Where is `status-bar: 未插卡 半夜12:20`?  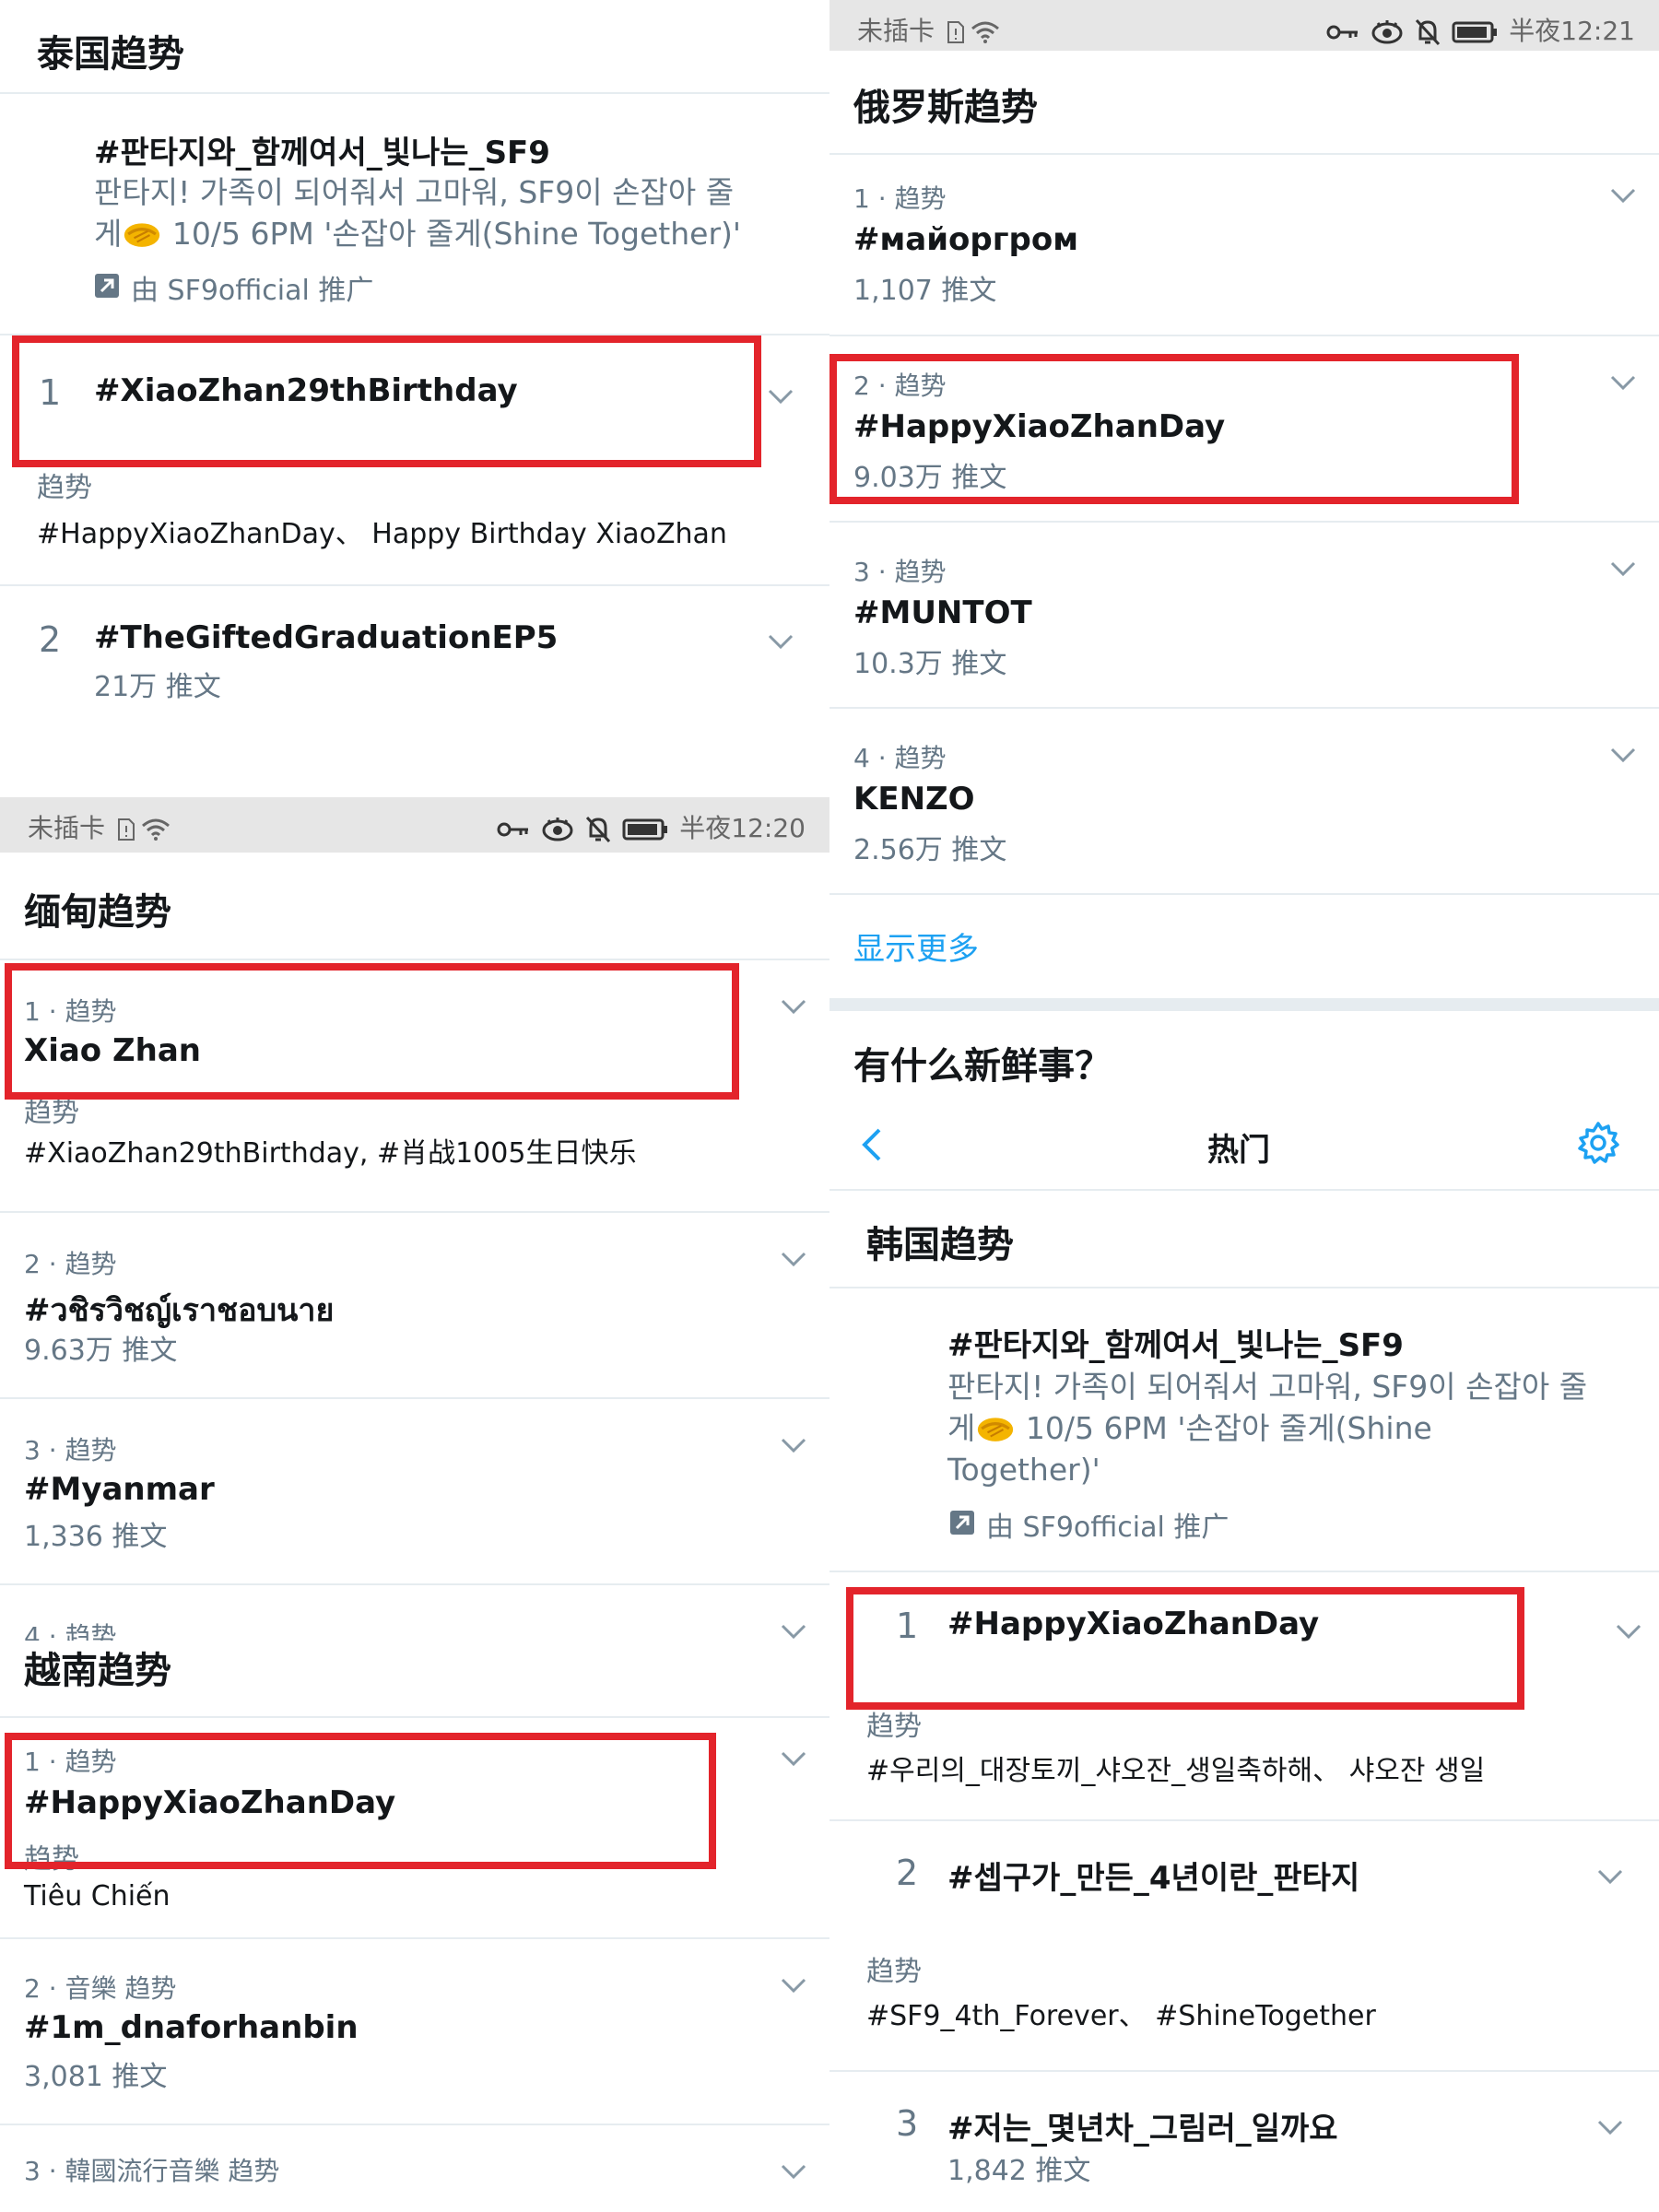
status-bar: 未插卡 半夜12:20 is located at coordinates (415, 825).